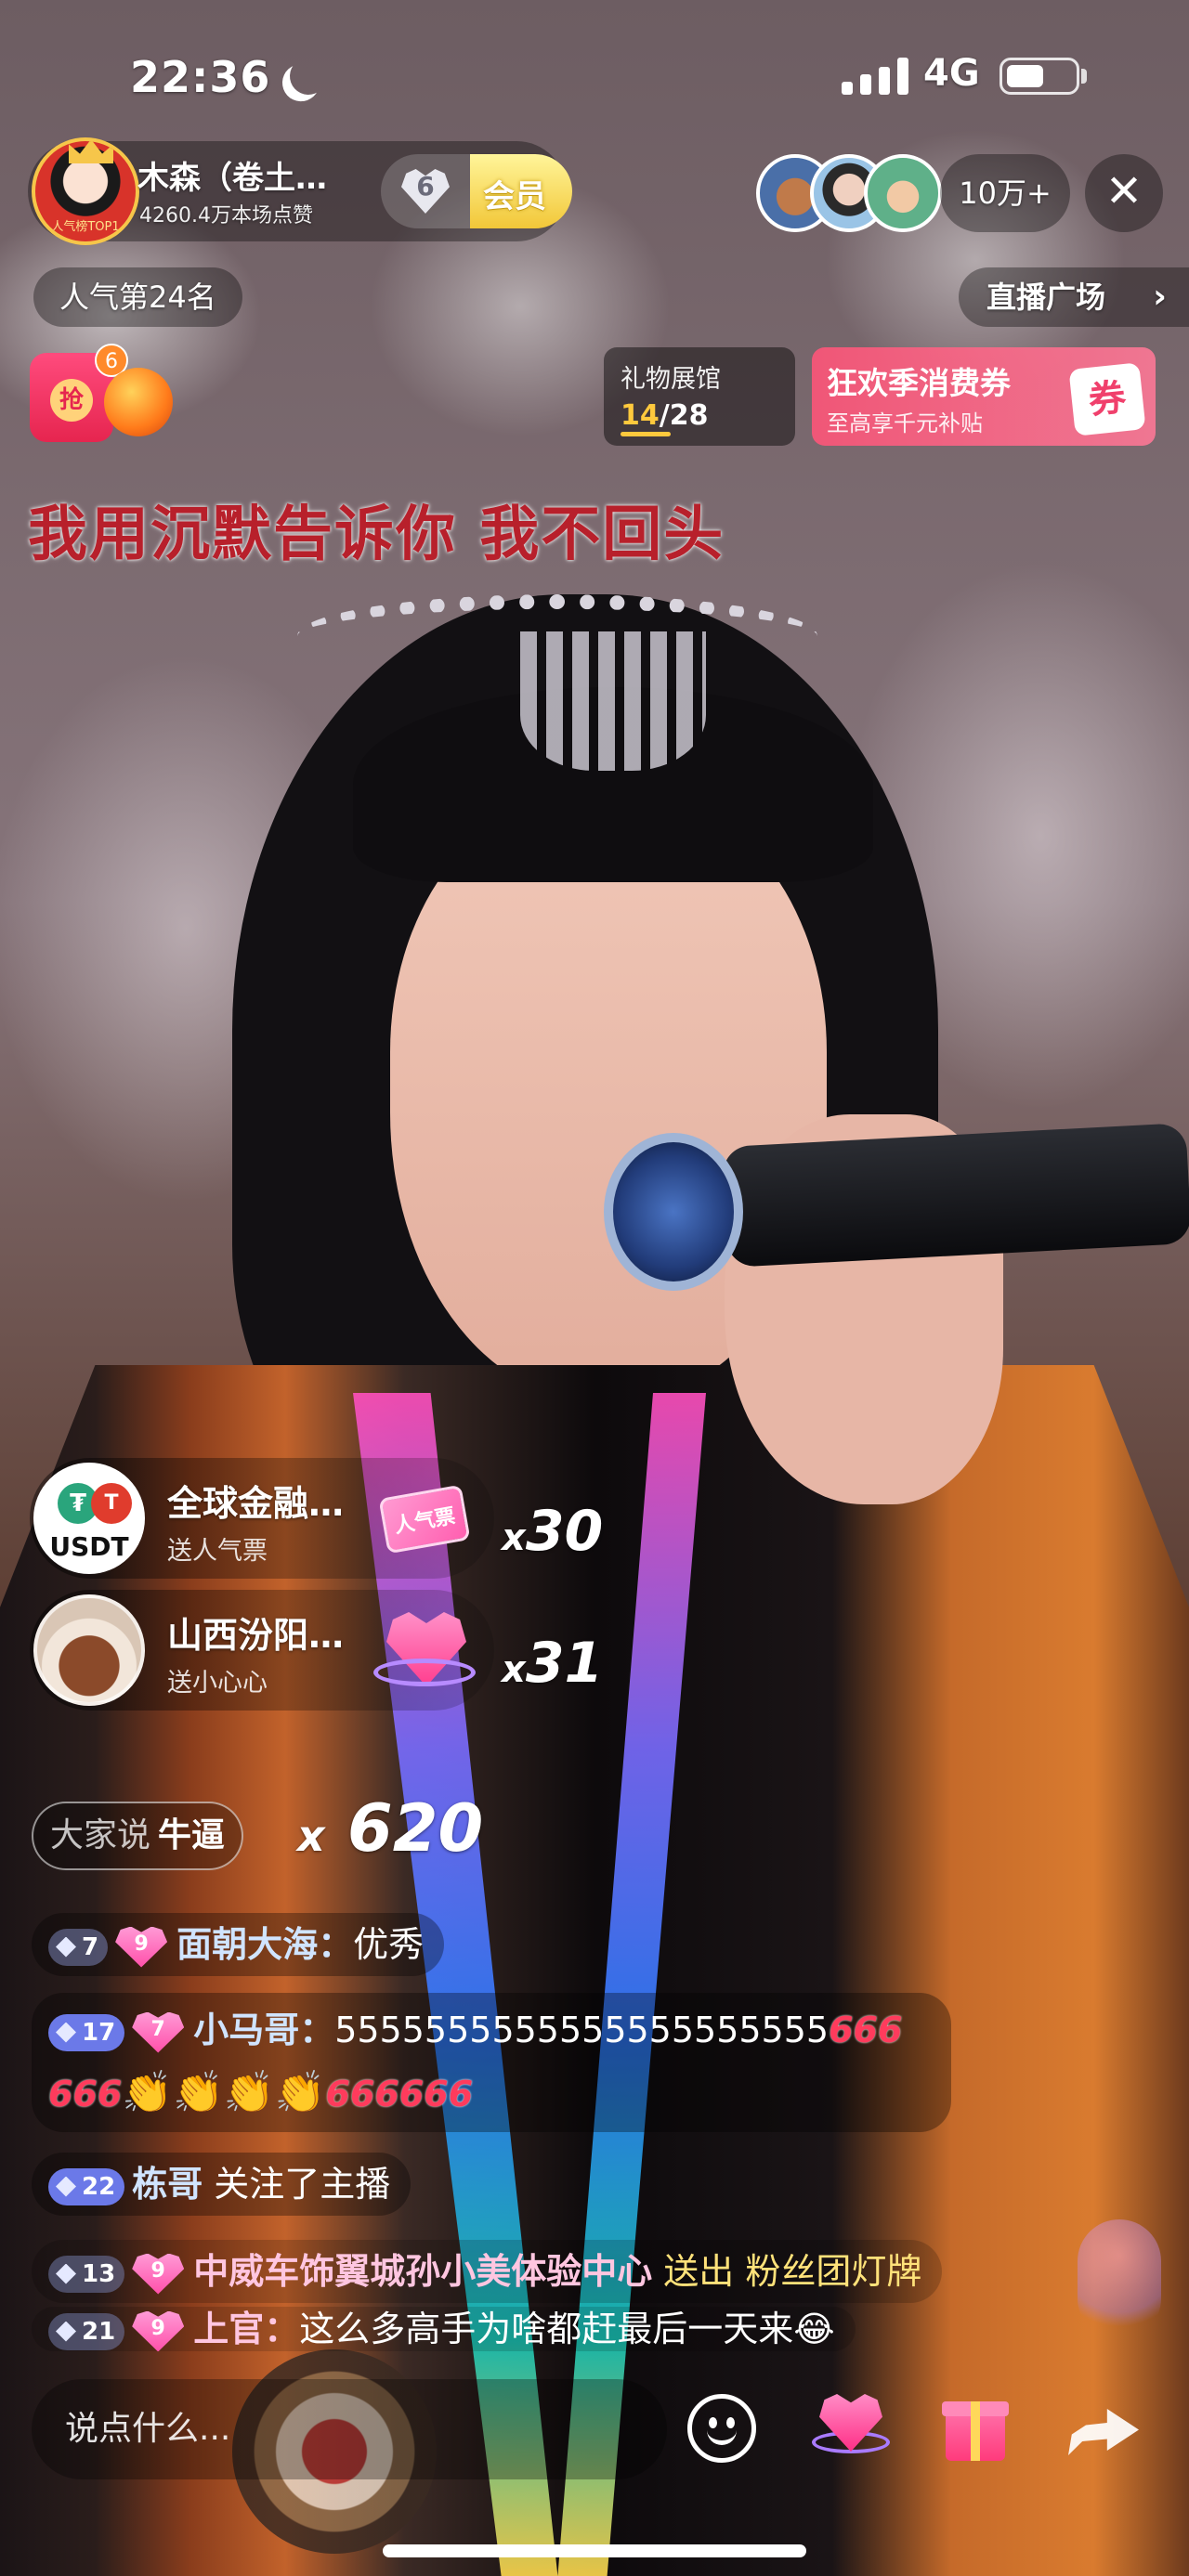  What do you see at coordinates (487, 2271) in the screenshot?
I see `chat-message: 13 9 中威车饰翼城孙小美体验中心 送出 粉丝团灯牌` at bounding box center [487, 2271].